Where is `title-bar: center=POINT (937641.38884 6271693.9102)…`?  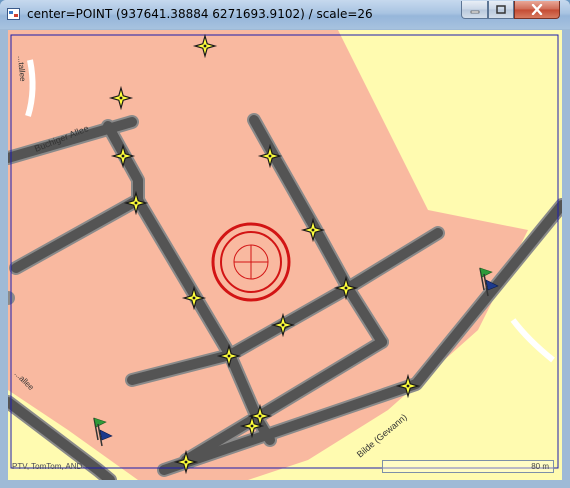 title-bar: center=POINT (937641.38884 6271693.9102)… is located at coordinates (285, 14).